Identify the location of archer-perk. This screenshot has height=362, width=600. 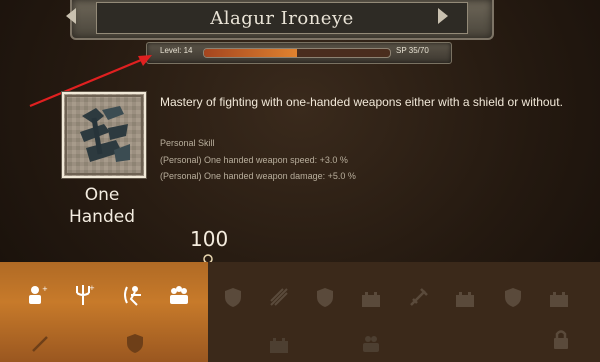
(133, 295).